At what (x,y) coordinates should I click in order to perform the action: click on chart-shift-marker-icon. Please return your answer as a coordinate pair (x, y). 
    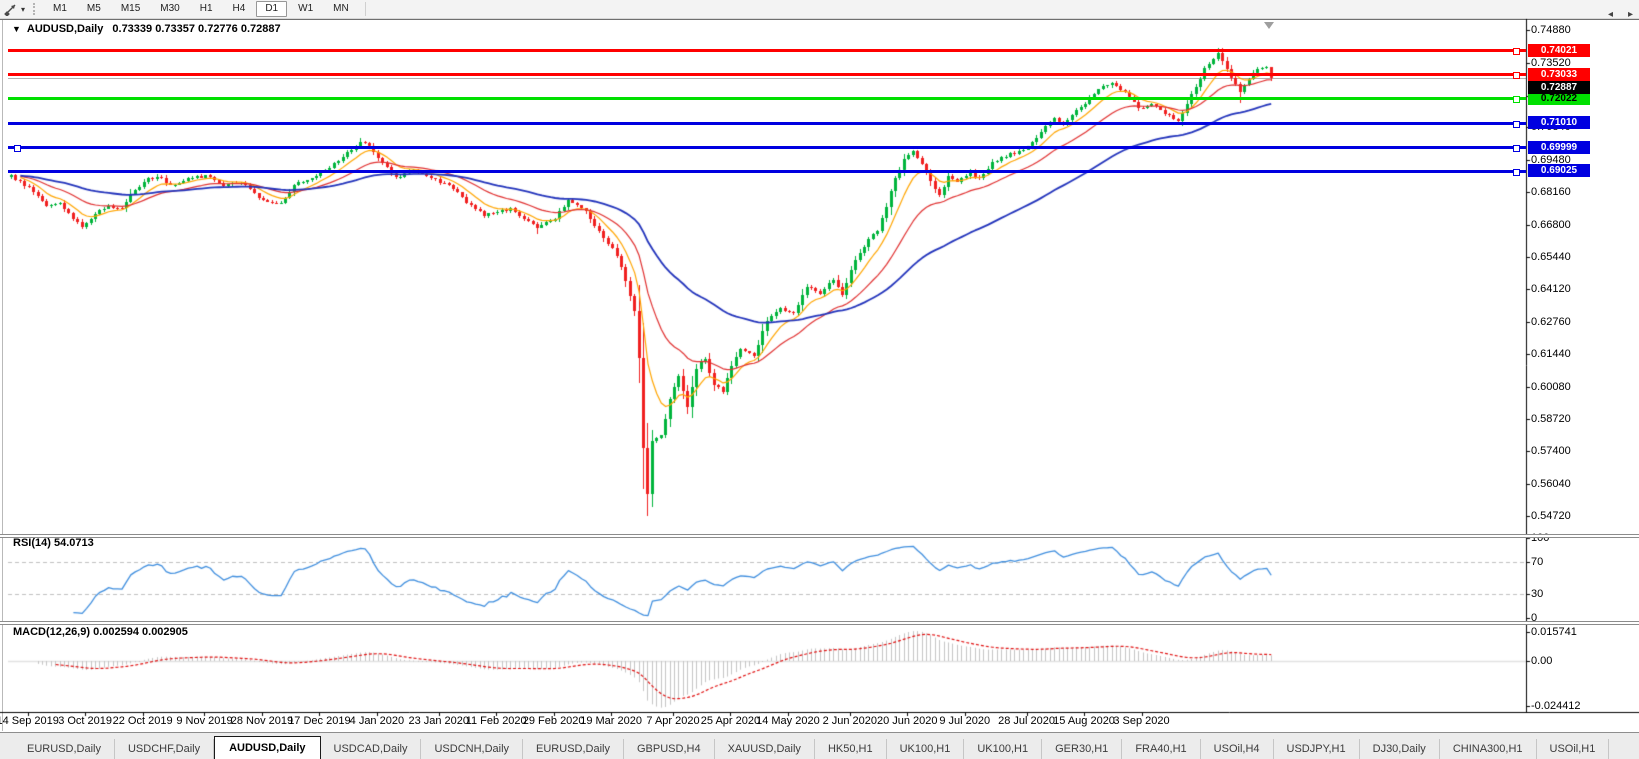
    Looking at the image, I should click on (1269, 25).